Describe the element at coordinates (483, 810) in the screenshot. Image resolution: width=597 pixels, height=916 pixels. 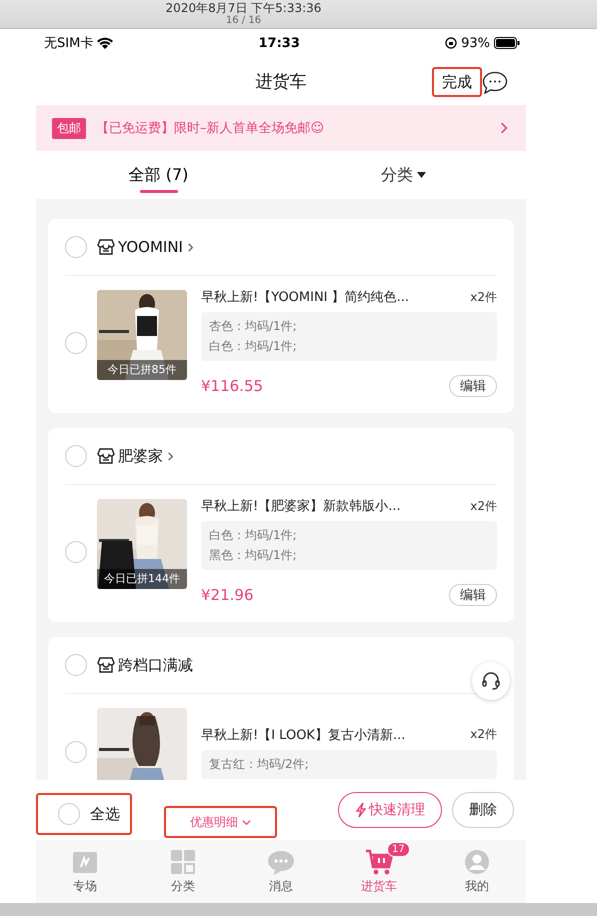
I see `delete-button: 删除` at that location.